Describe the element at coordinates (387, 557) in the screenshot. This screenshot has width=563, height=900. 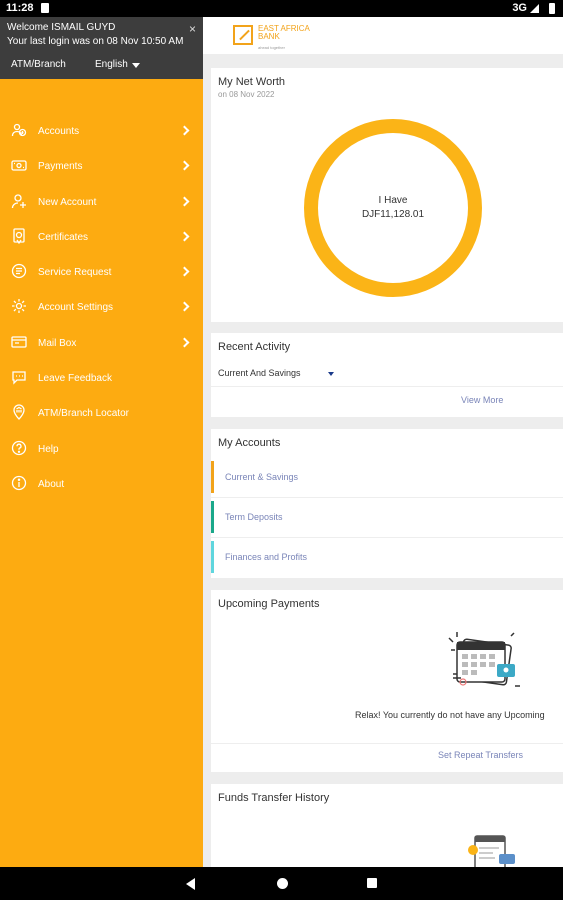
I see `account-row-finances-profits: Finances and Profits` at that location.